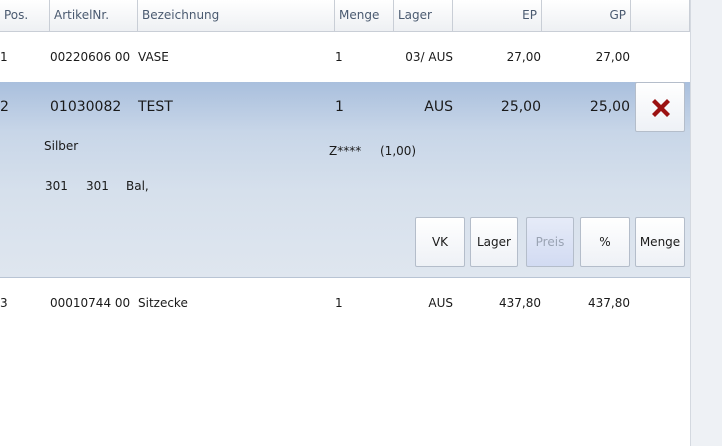 Image resolution: width=722 pixels, height=446 pixels. What do you see at coordinates (345, 57) in the screenshot?
I see `table-row: 1 00220606 00 VASE 1 03/ AUS 27,00 27,00` at bounding box center [345, 57].